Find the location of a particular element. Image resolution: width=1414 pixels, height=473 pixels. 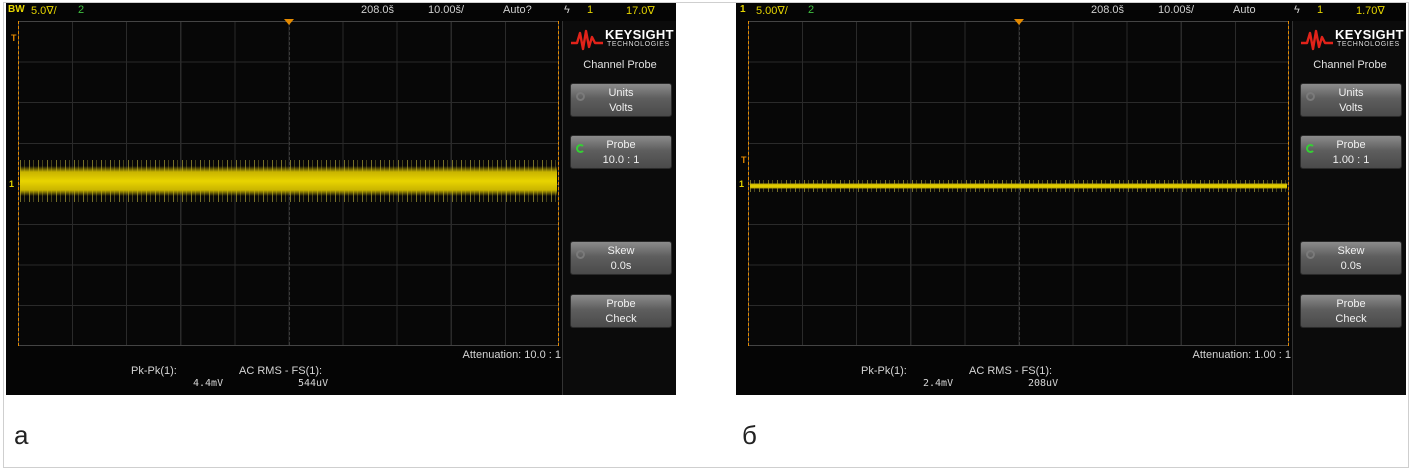

attenuation-readout: Attenuation: 10.0 : 1 is located at coordinates (511, 355).